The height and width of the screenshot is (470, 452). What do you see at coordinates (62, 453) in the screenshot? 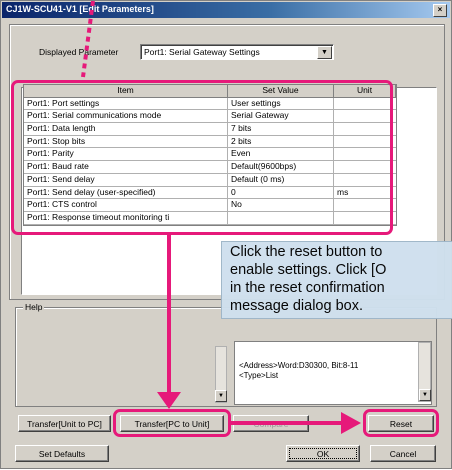
I see `set-defaults-button: Set Defaults` at bounding box center [62, 453].